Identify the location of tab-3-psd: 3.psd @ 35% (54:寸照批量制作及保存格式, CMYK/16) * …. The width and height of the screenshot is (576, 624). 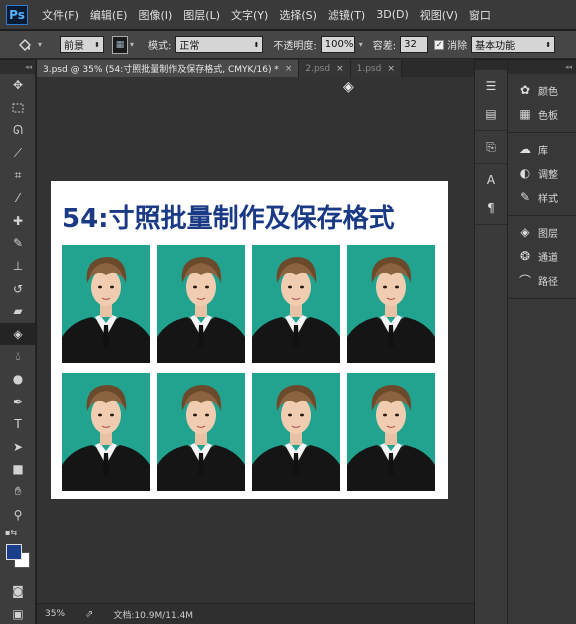
(168, 68).